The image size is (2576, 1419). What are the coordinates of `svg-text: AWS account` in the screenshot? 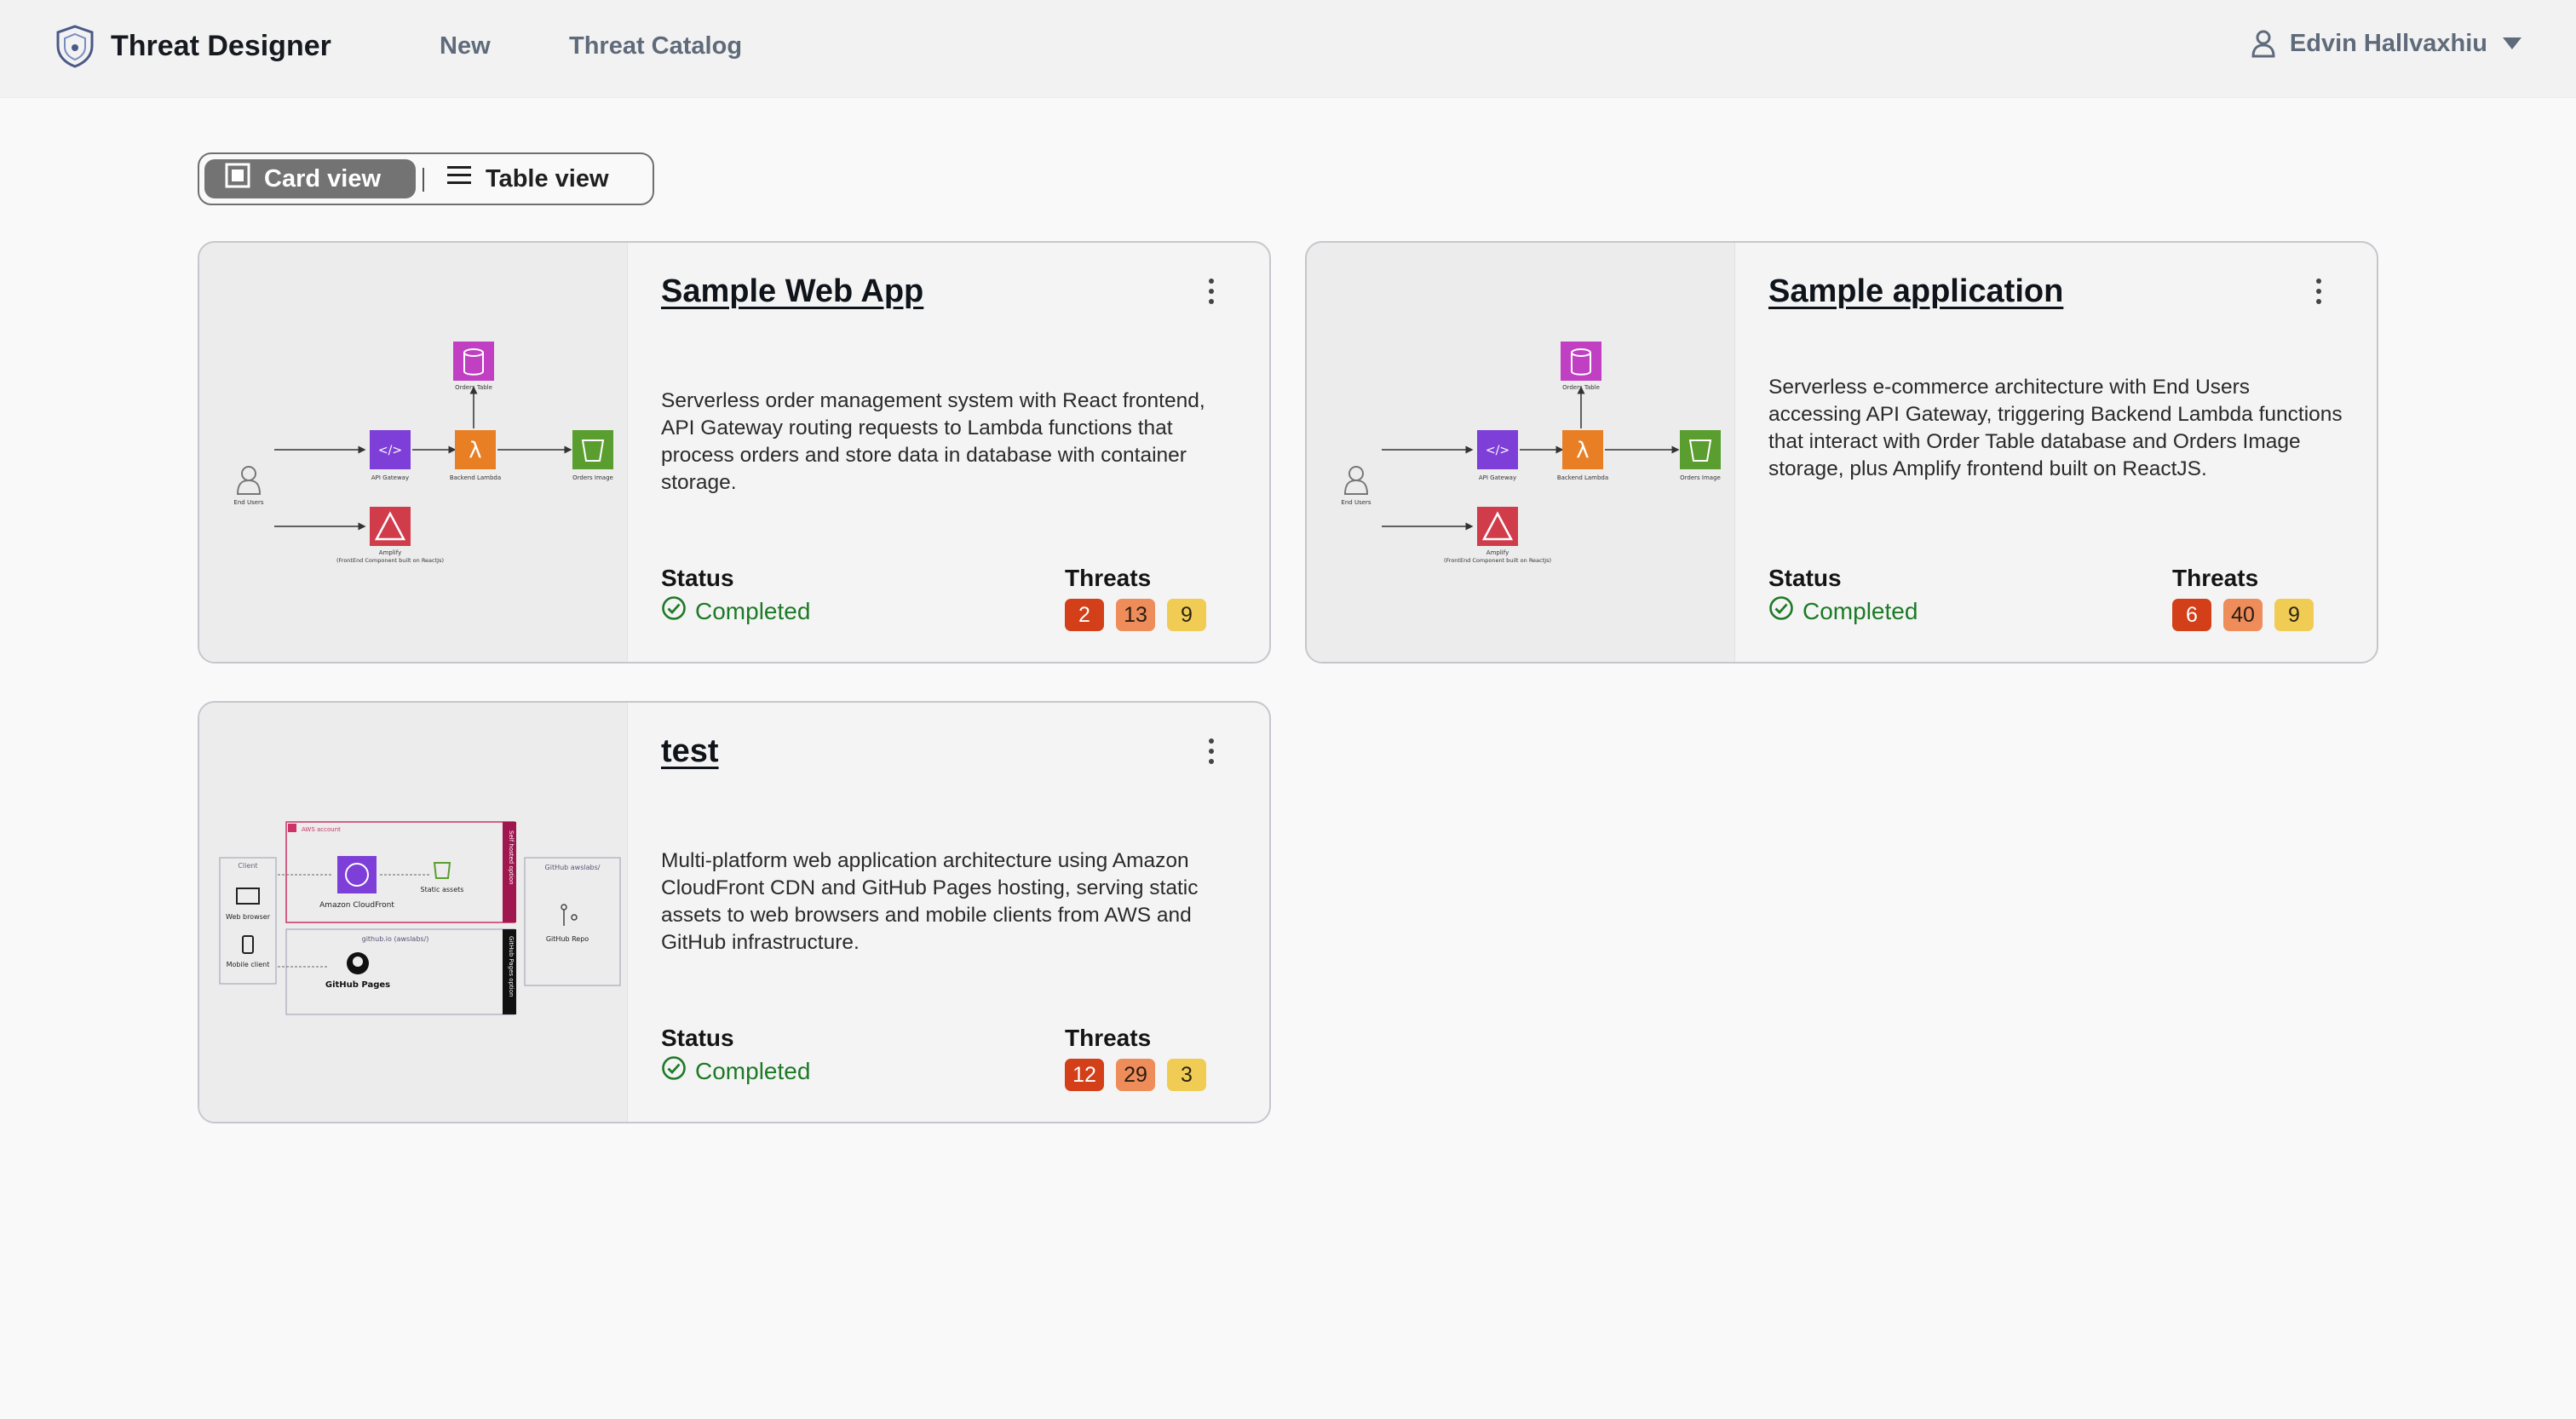 It's located at (322, 830).